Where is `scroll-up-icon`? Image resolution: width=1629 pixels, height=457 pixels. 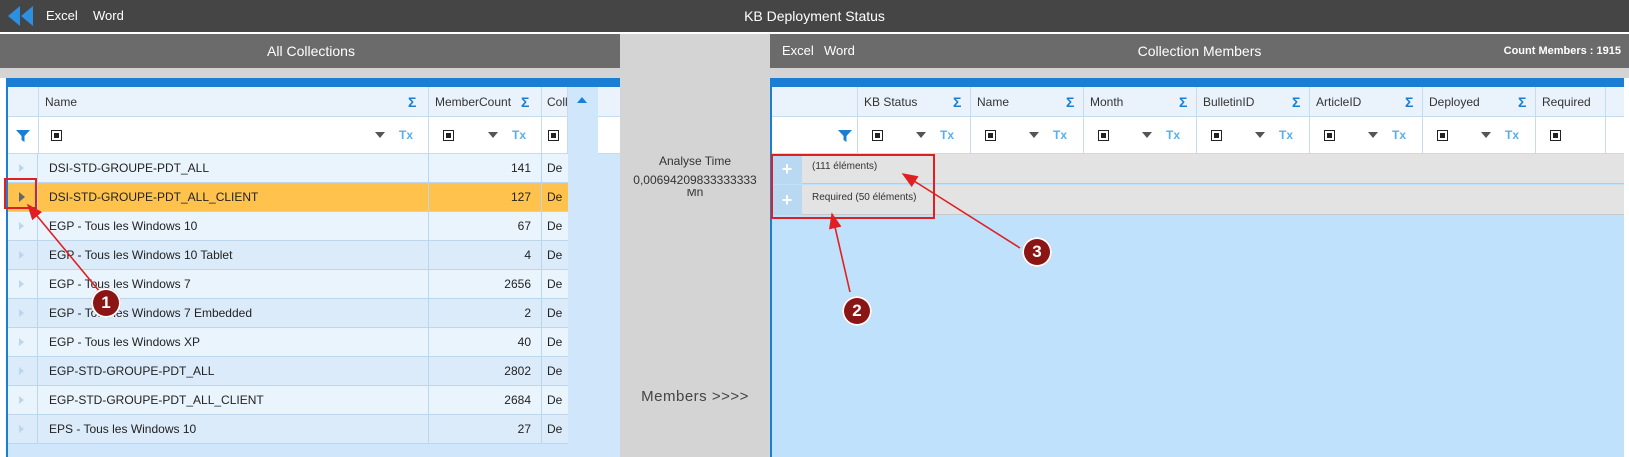 scroll-up-icon is located at coordinates (582, 100).